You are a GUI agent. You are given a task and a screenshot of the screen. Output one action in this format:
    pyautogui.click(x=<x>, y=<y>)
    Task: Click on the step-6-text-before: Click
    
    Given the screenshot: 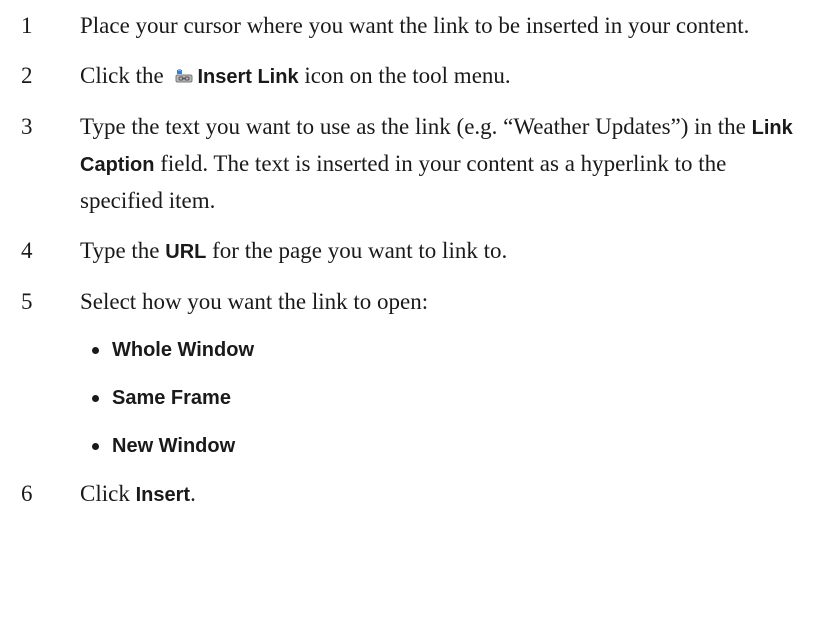 What is the action you would take?
    pyautogui.click(x=108, y=493)
    